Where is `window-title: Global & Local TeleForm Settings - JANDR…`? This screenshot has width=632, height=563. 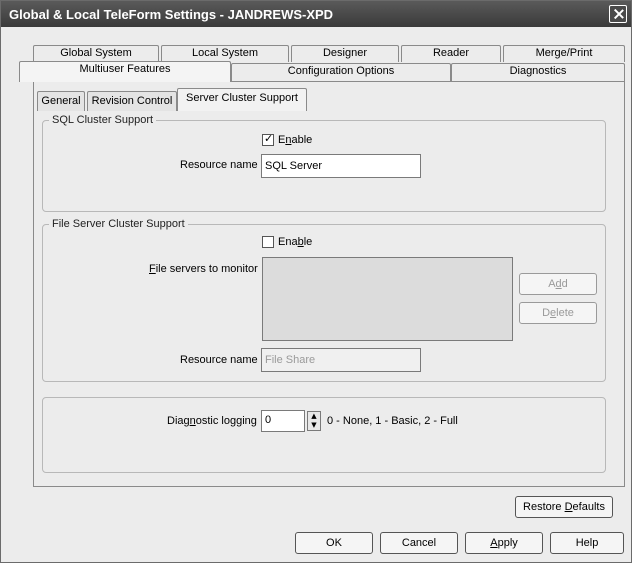
window-title: Global & Local TeleForm Settings - JANDR… is located at coordinates (171, 14).